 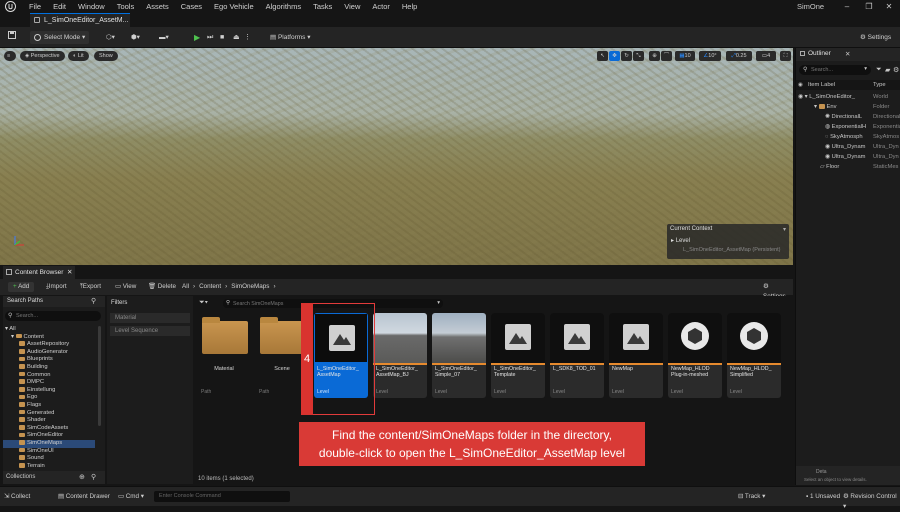 What do you see at coordinates (185, 287) in the screenshot?
I see `breadcrumb-all: All` at bounding box center [185, 287].